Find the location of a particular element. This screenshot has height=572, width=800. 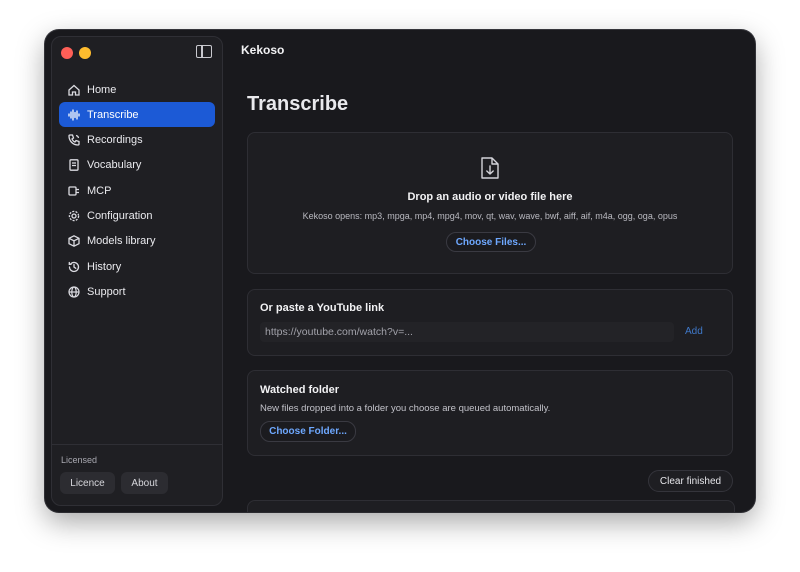

sidebar-item-label: Transcribe is located at coordinates (113, 114).